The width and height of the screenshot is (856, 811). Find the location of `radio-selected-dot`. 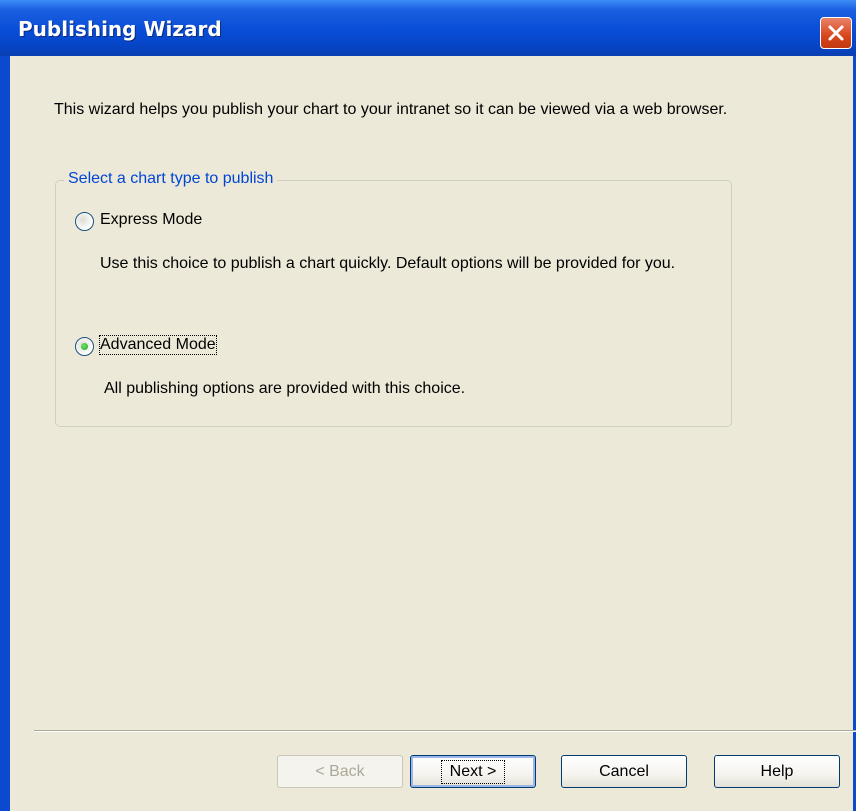

radio-selected-dot is located at coordinates (84, 346).